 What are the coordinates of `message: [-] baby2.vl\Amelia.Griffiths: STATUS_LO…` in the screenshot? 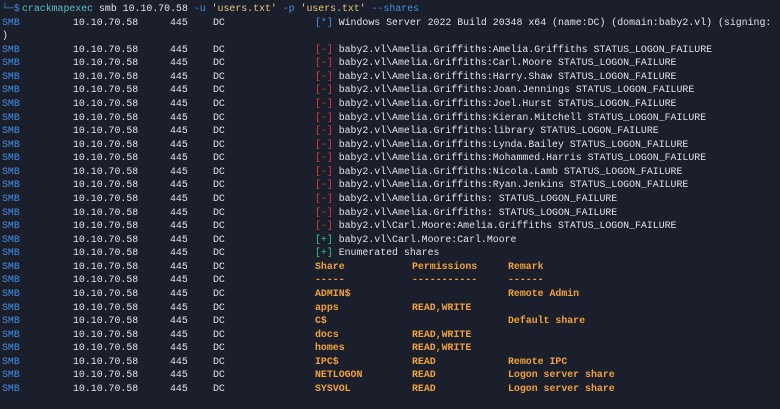 It's located at (466, 199).